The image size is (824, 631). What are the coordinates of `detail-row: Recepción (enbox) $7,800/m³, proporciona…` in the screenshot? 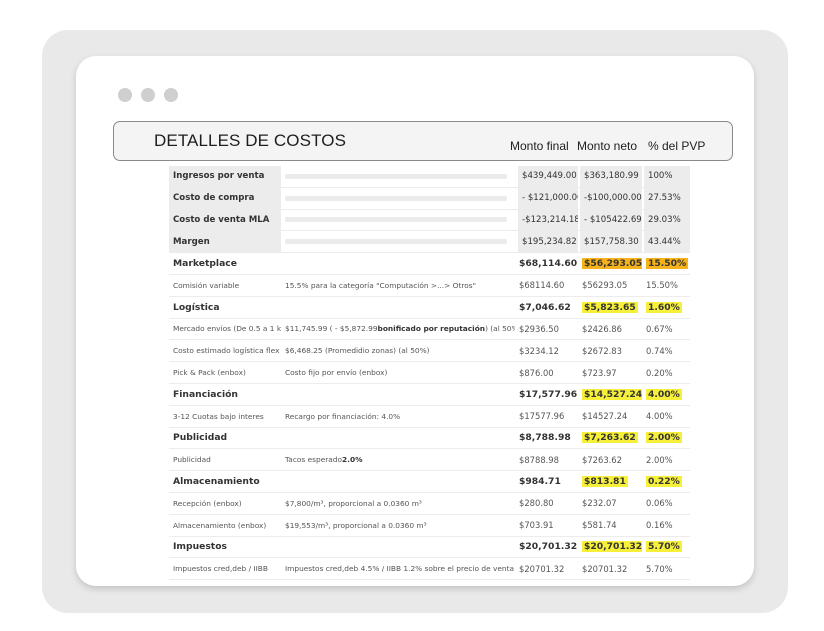 It's located at (429, 504).